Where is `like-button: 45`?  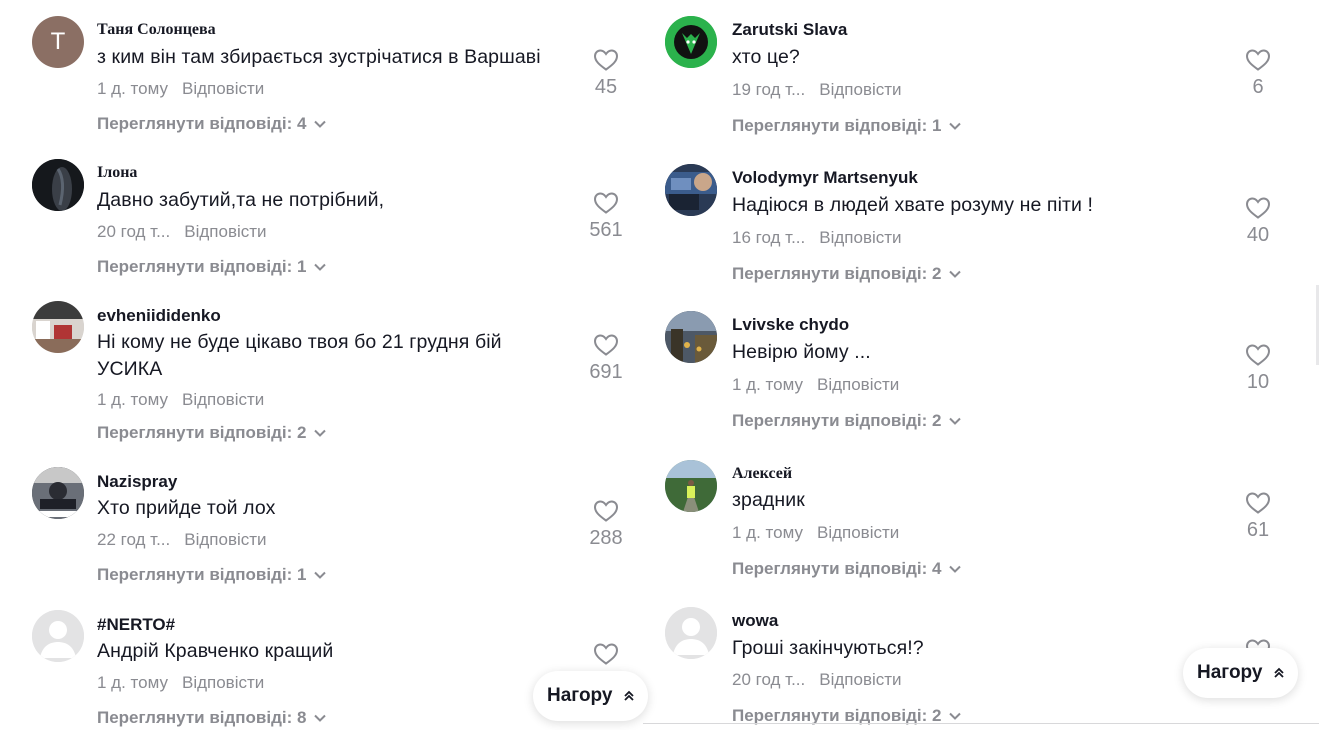 like-button: 45 is located at coordinates (606, 73).